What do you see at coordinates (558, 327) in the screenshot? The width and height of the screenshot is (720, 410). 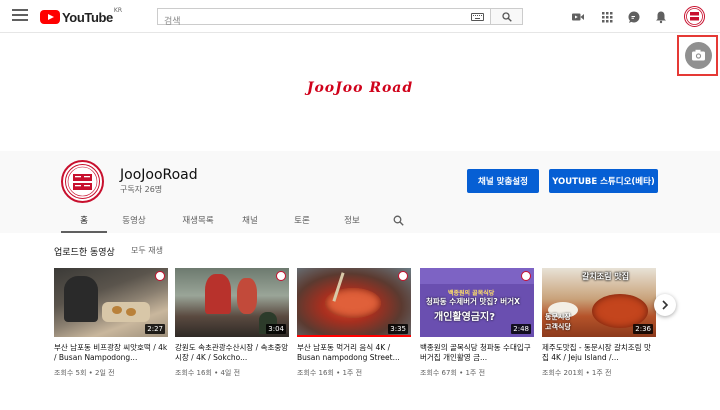 I see `thumbnail-caption: 고객식당` at bounding box center [558, 327].